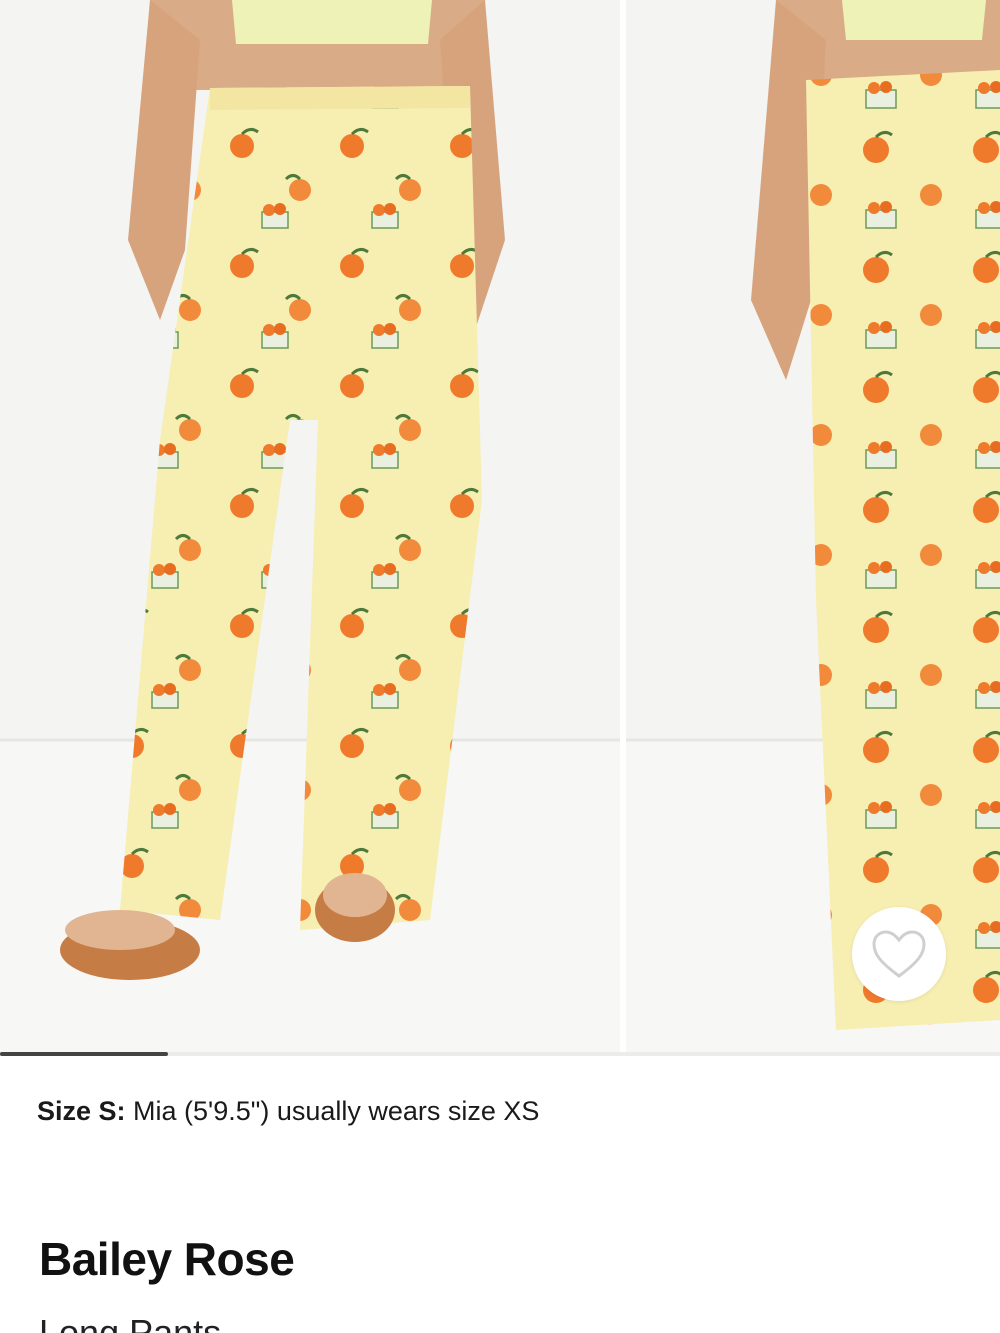  Describe the element at coordinates (81, 1111) in the screenshot. I see `size-label: Size S:` at that location.